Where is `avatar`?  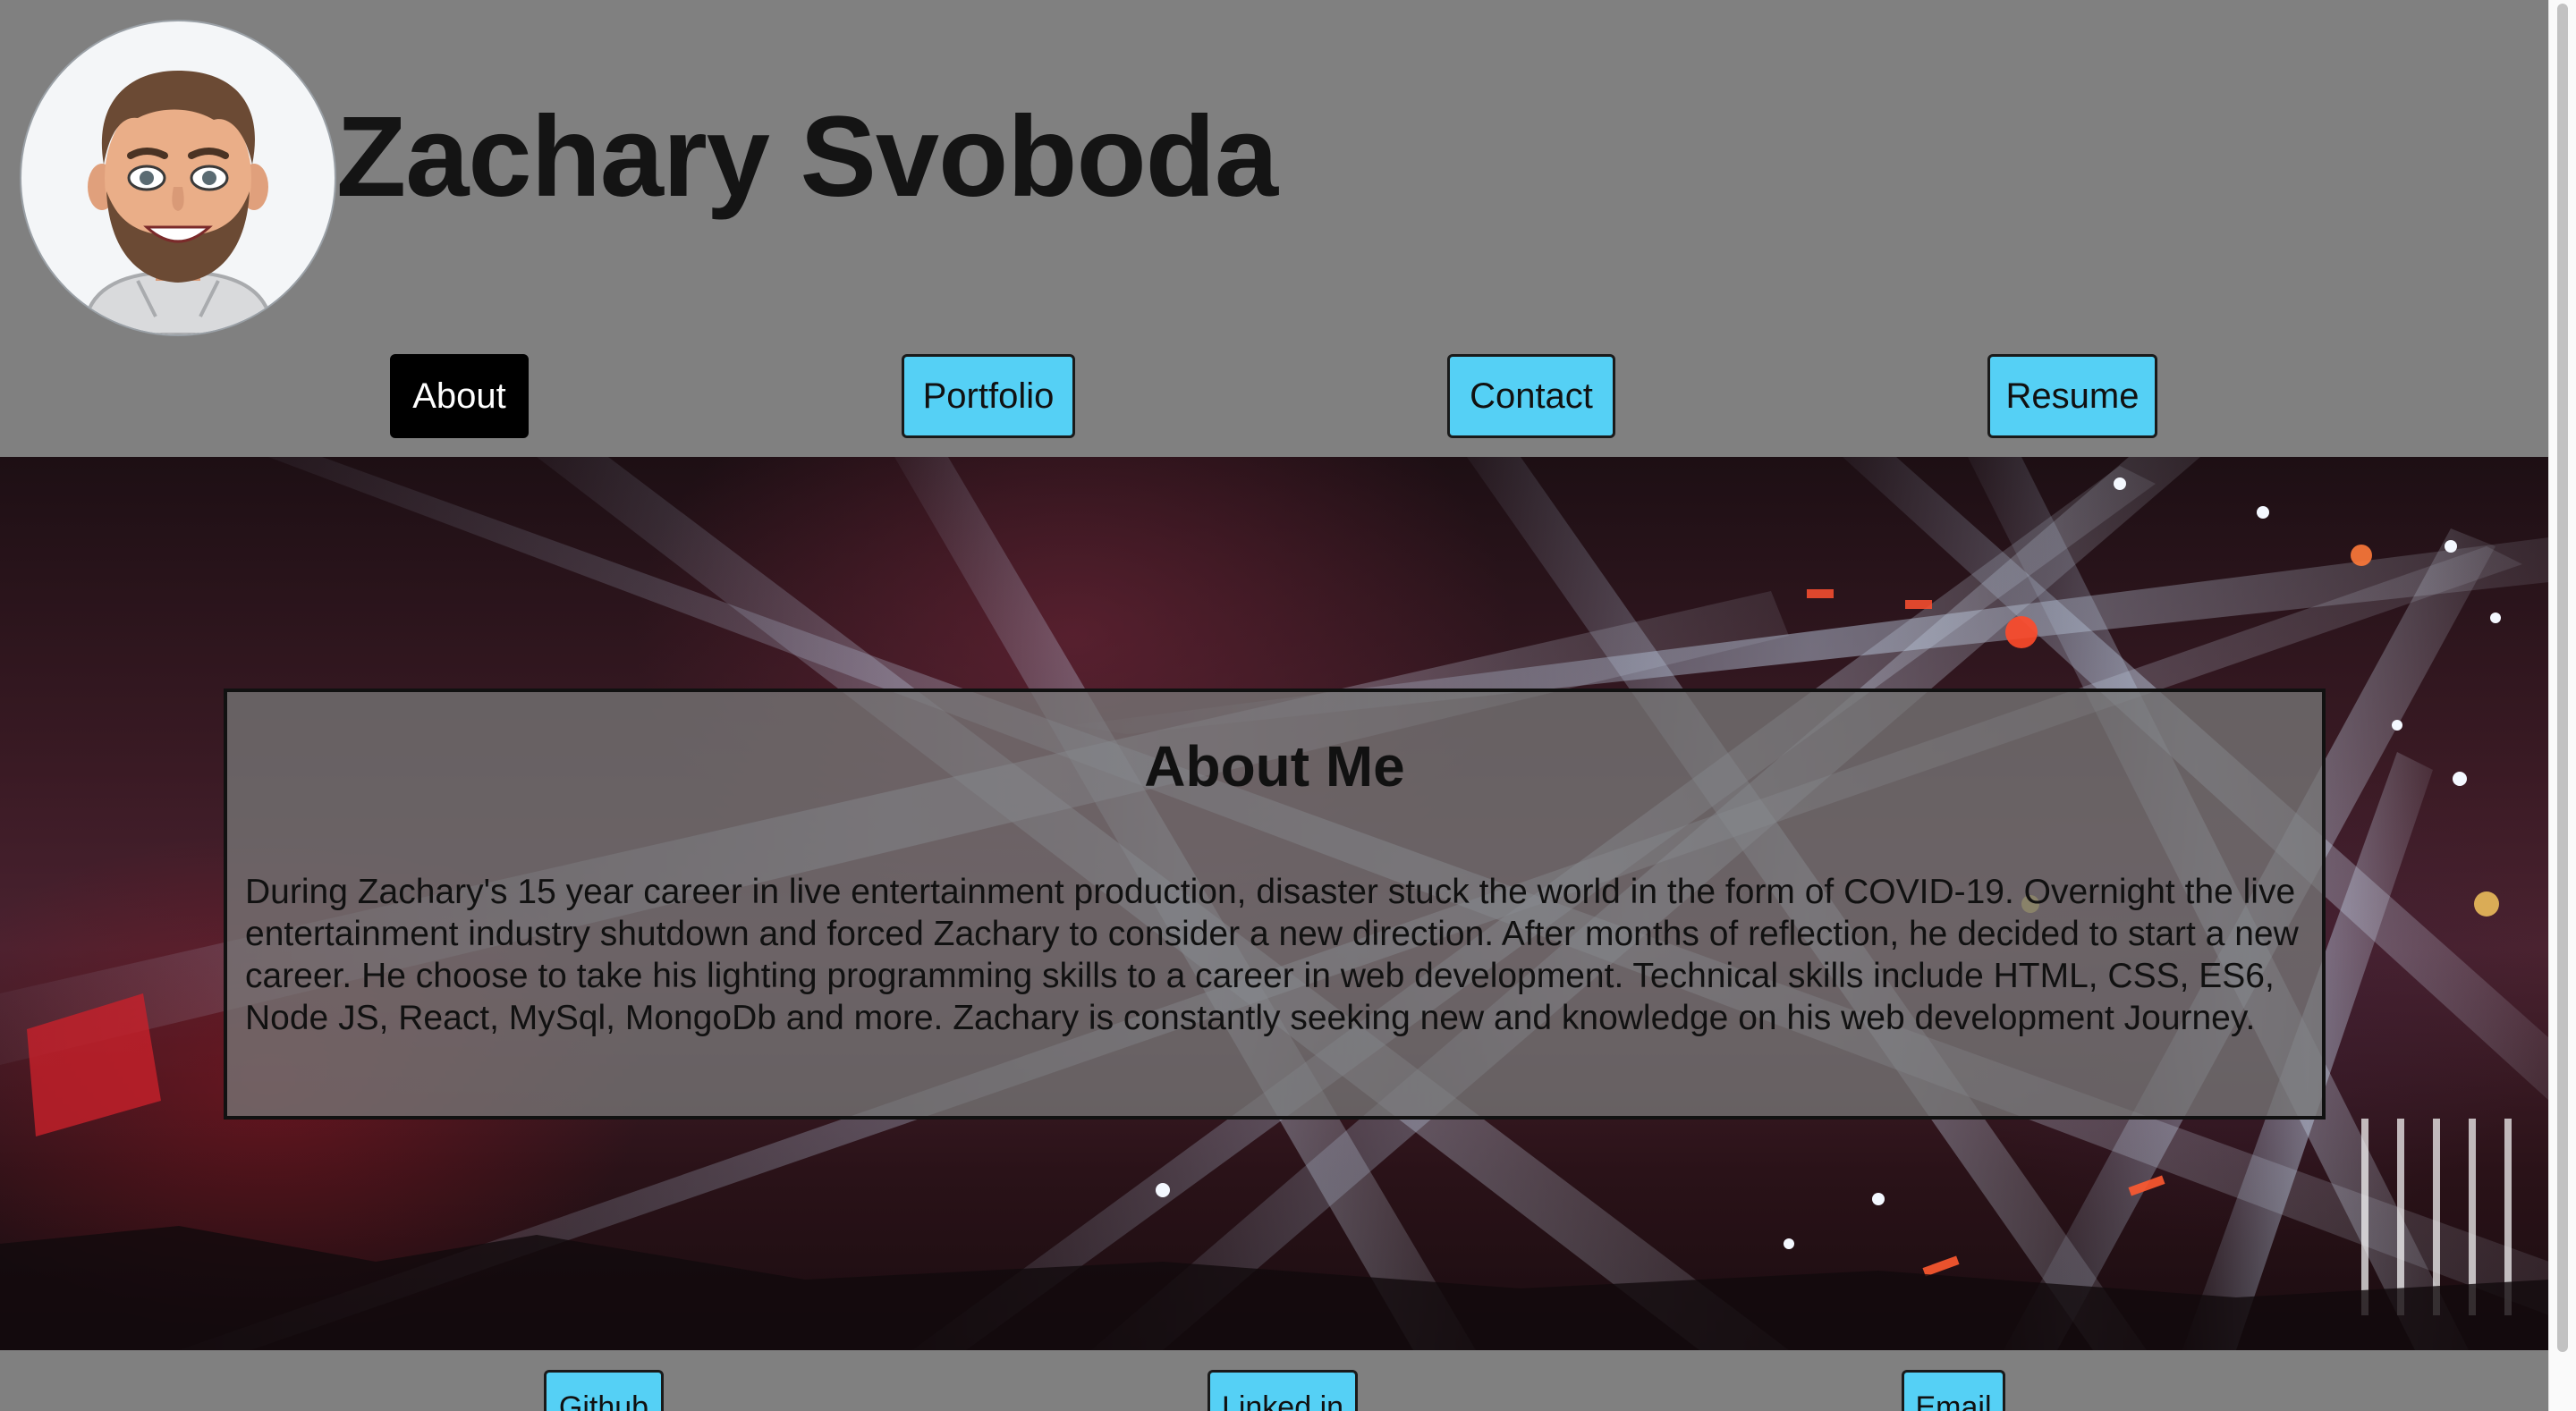
avatar is located at coordinates (178, 178).